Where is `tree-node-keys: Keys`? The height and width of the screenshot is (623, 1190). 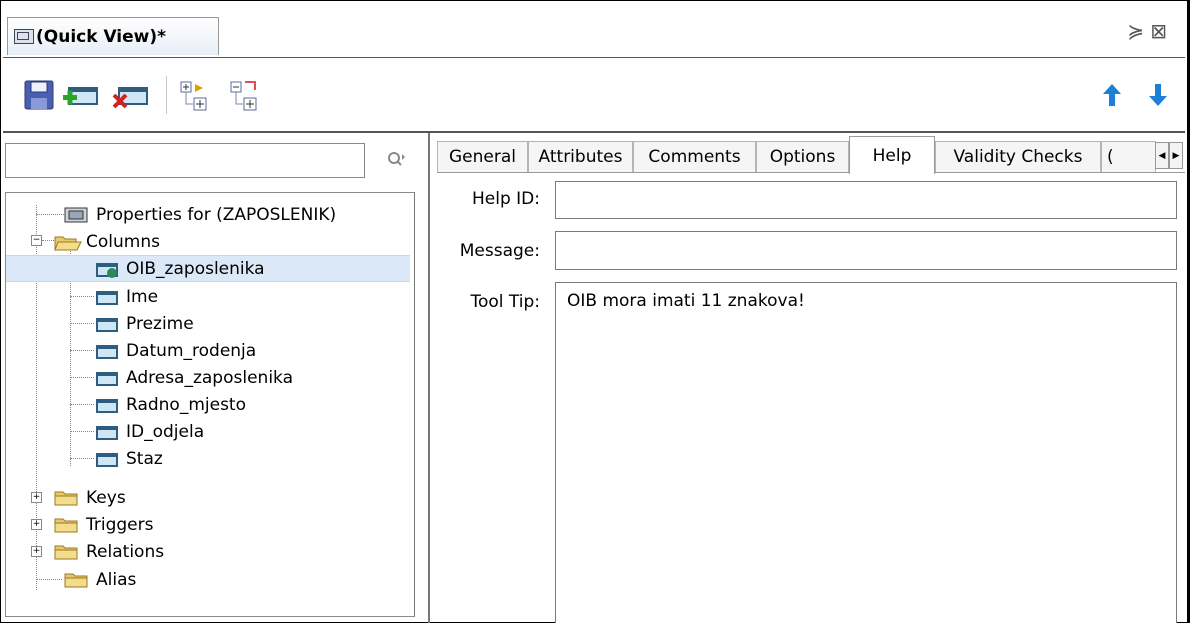 tree-node-keys: Keys is located at coordinates (90, 497).